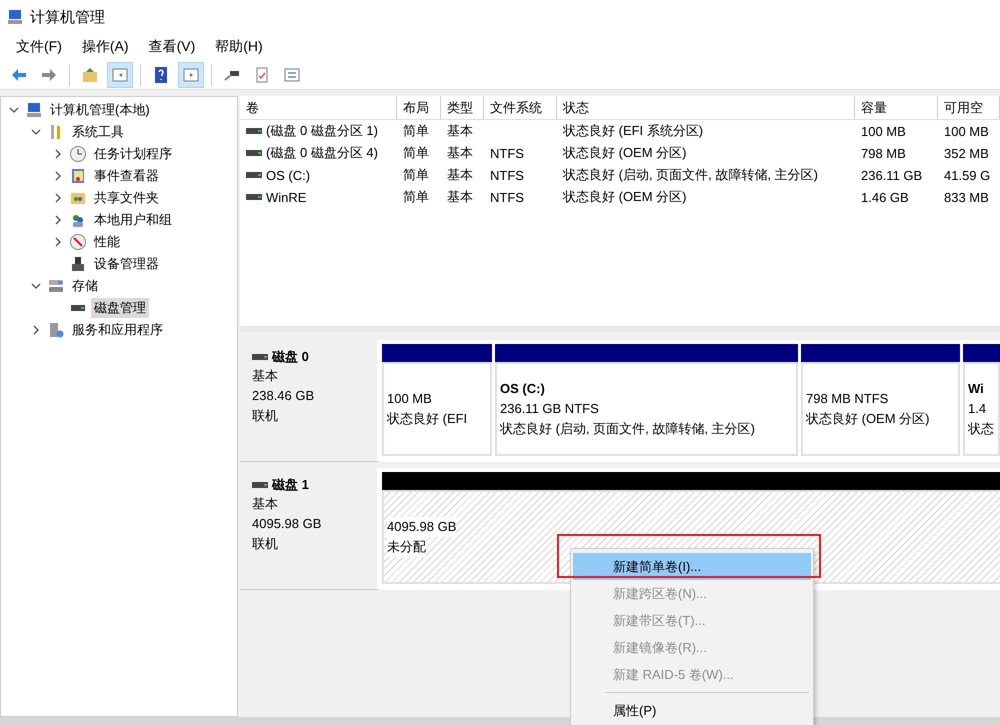 This screenshot has height=725, width=1000. Describe the element at coordinates (966, 197) in the screenshot. I see `table-cell: 833 MB` at that location.